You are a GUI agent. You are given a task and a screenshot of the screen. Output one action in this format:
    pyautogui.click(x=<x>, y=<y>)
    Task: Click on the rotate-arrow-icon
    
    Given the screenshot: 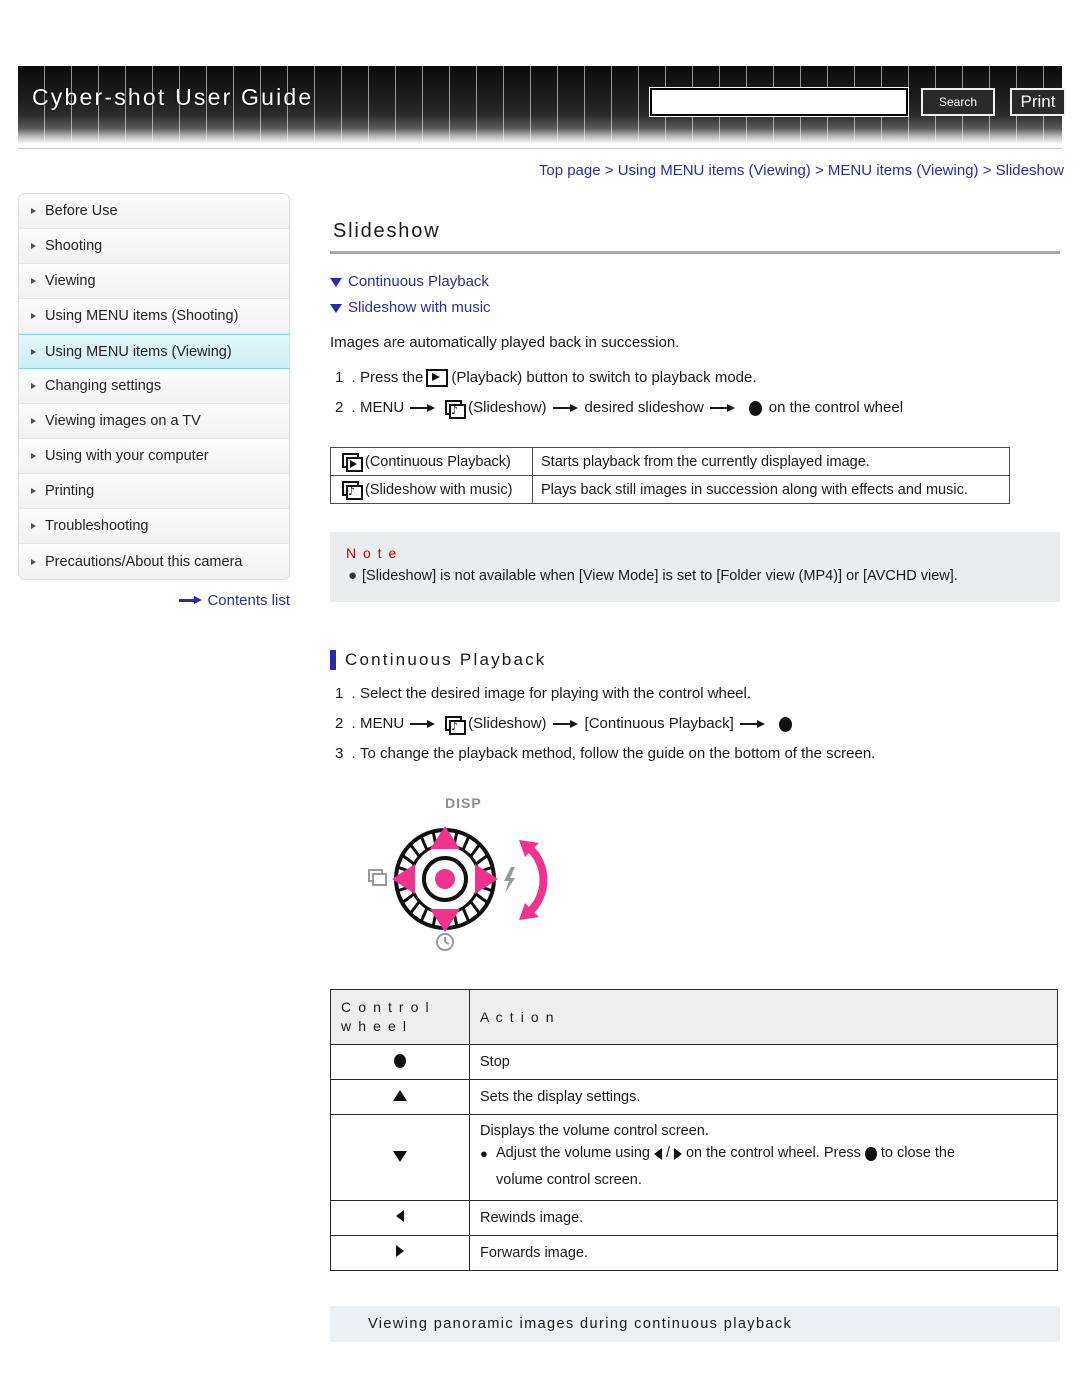 What is the action you would take?
    pyautogui.click(x=533, y=880)
    